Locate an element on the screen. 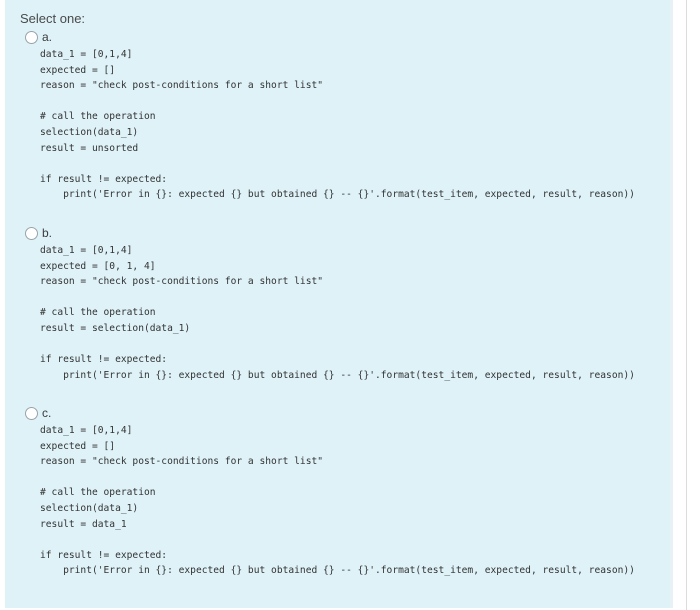 The height and width of the screenshot is (610, 700). code-line: result = unsorted is located at coordinates (89, 148).